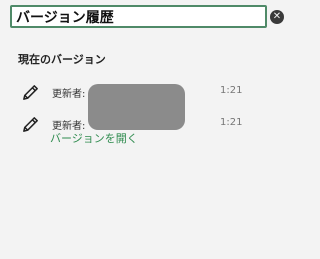 This screenshot has height=259, width=320. I want to click on current-version-heading: 現在のバージョン, so click(62, 59).